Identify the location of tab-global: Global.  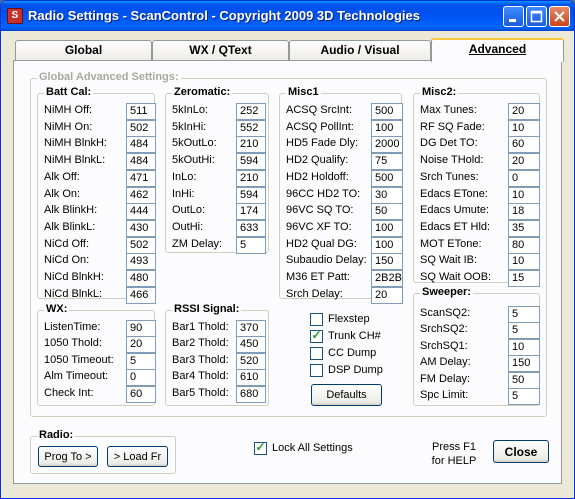
(83, 50).